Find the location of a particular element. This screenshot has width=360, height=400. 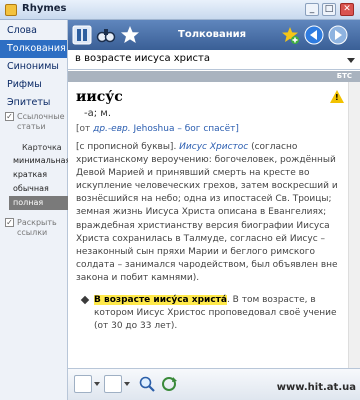

zoom-icon is located at coordinates (147, 384).